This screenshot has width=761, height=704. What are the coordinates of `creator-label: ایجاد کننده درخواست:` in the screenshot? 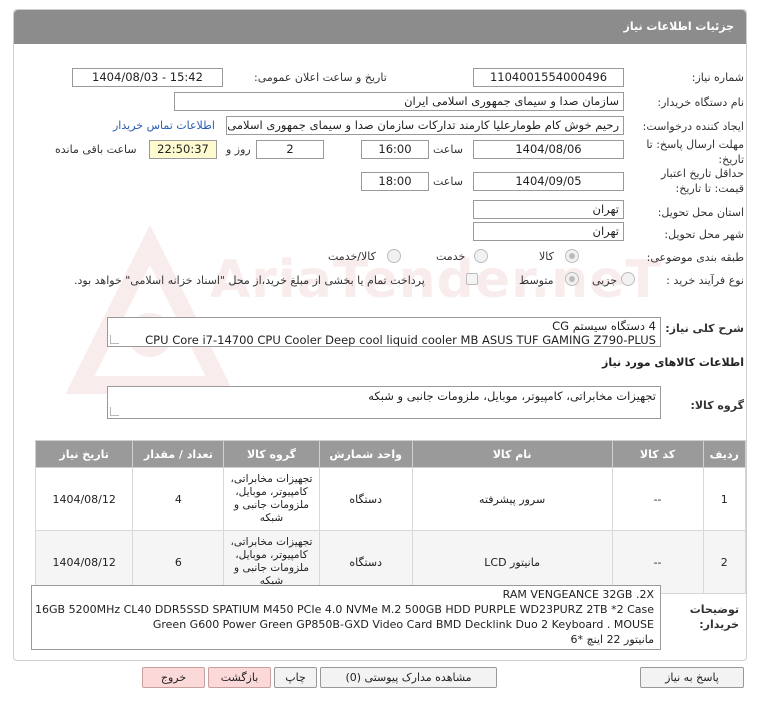 It's located at (693, 126).